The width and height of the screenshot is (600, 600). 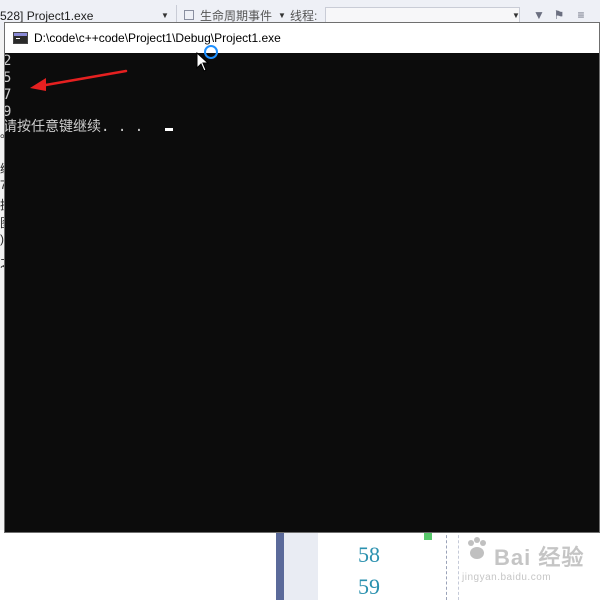 I want to click on text-cursor, so click(x=169, y=129).